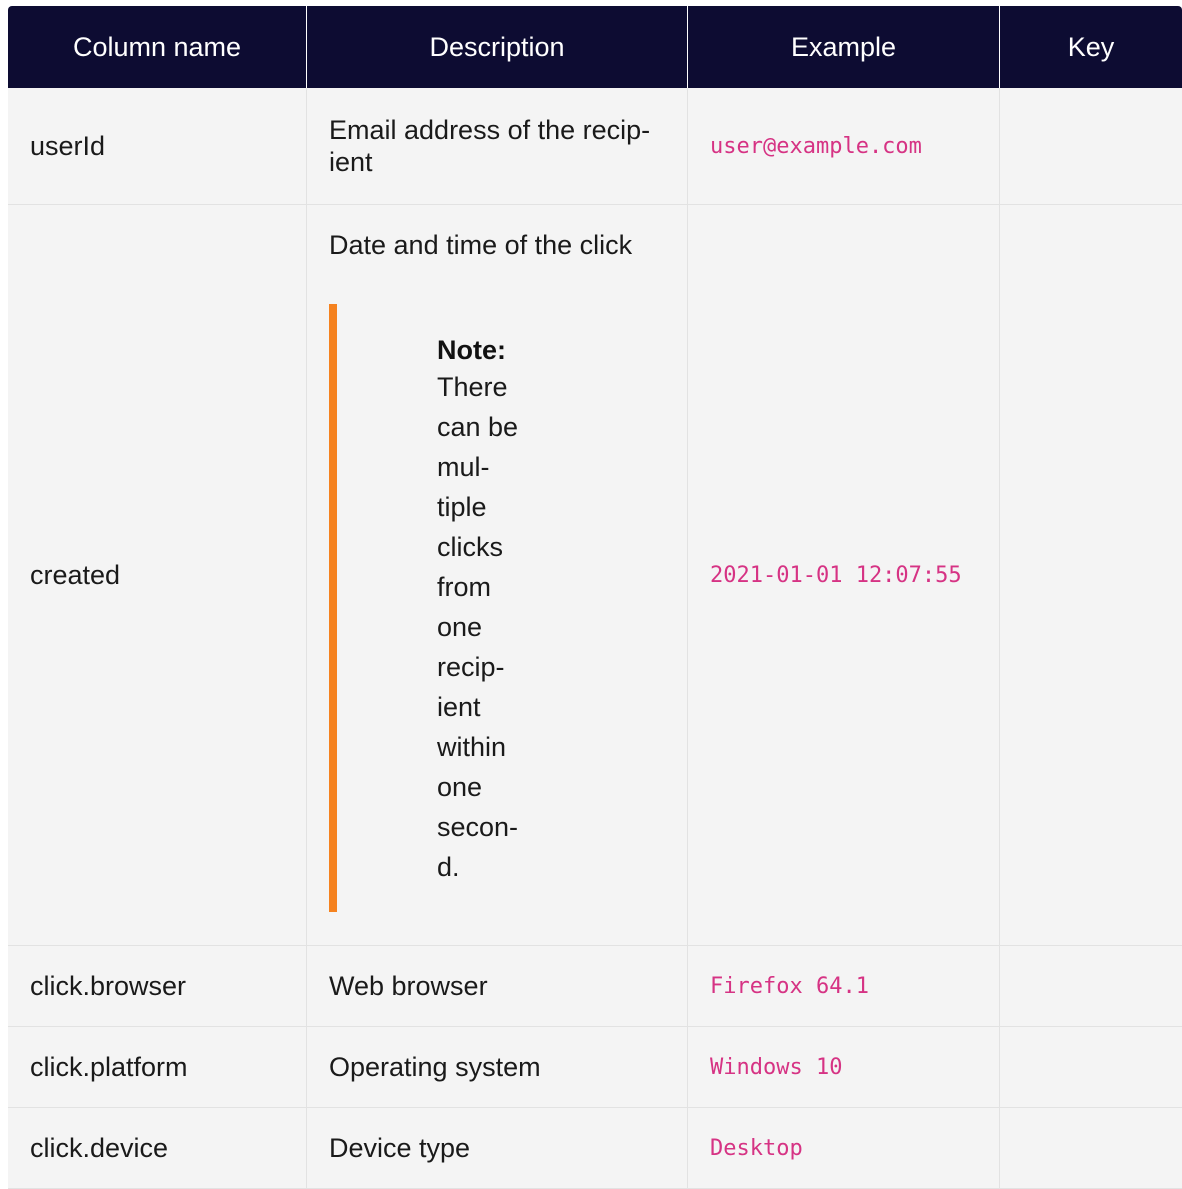  I want to click on description-cell: Operating system, so click(497, 1067).